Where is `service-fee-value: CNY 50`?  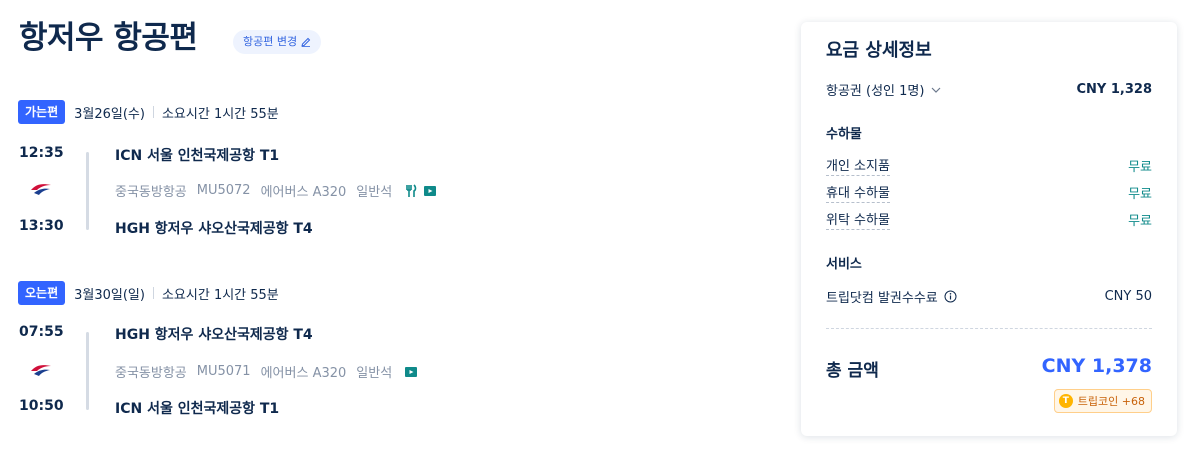 service-fee-value: CNY 50 is located at coordinates (1128, 296).